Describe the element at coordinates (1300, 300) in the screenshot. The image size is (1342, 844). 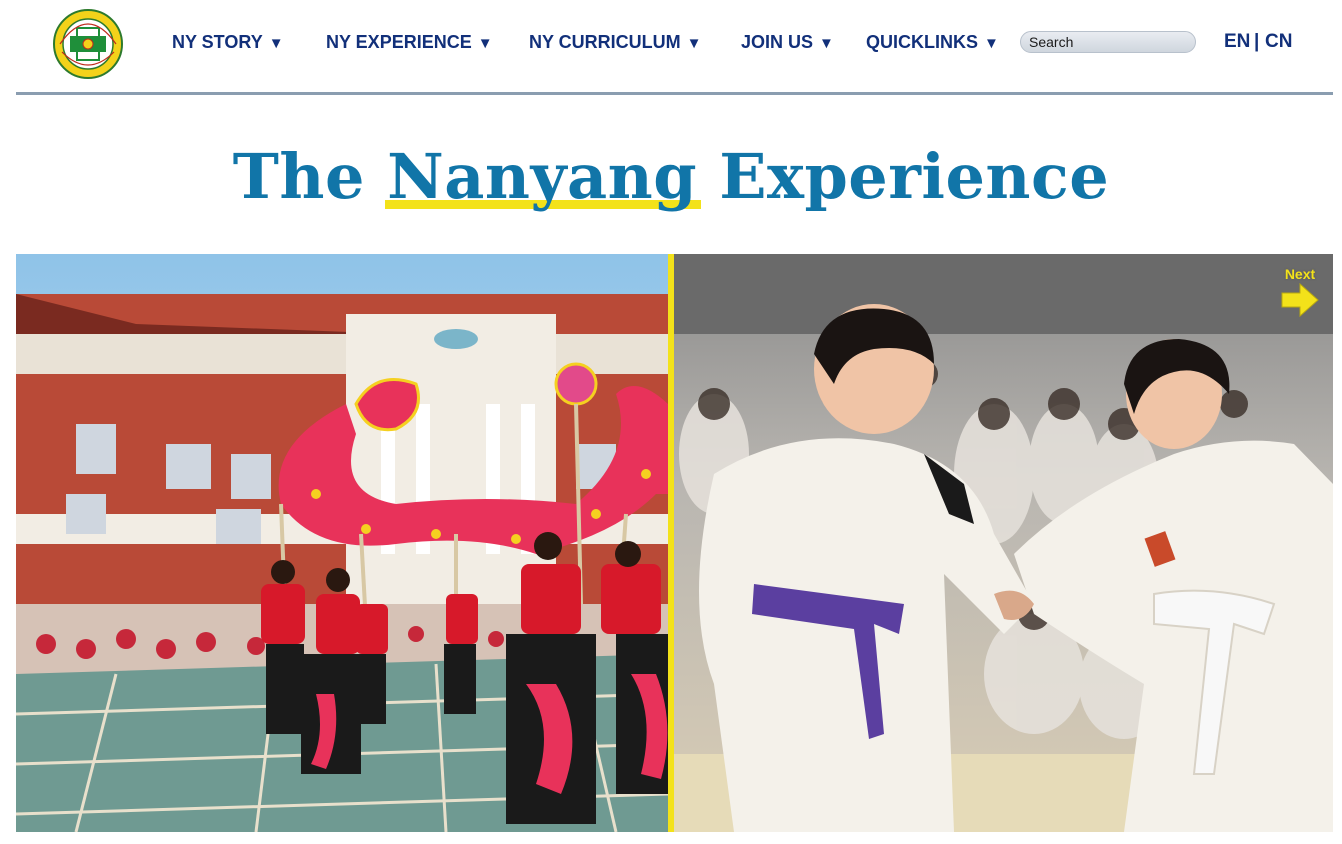
I see `arrow-right-icon` at that location.